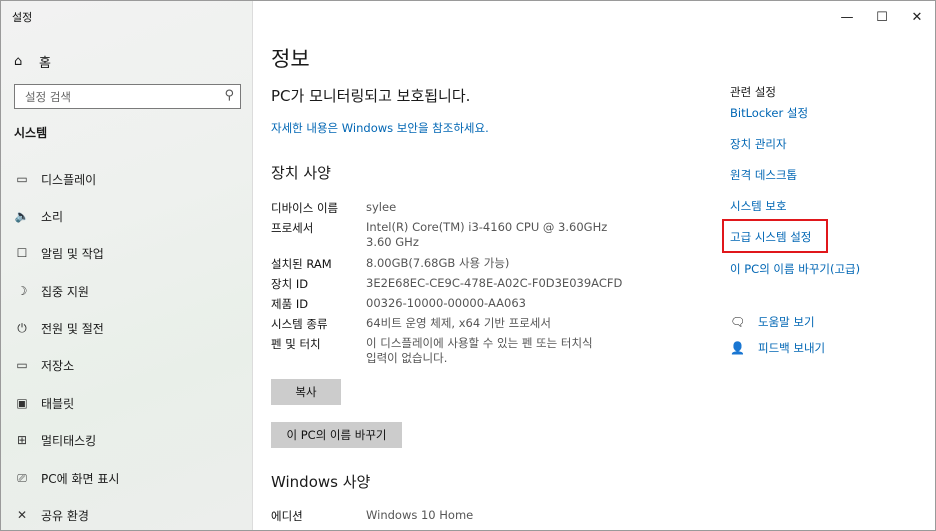  Describe the element at coordinates (786, 322) in the screenshot. I see `get-help-label: 도움말 보기` at that location.